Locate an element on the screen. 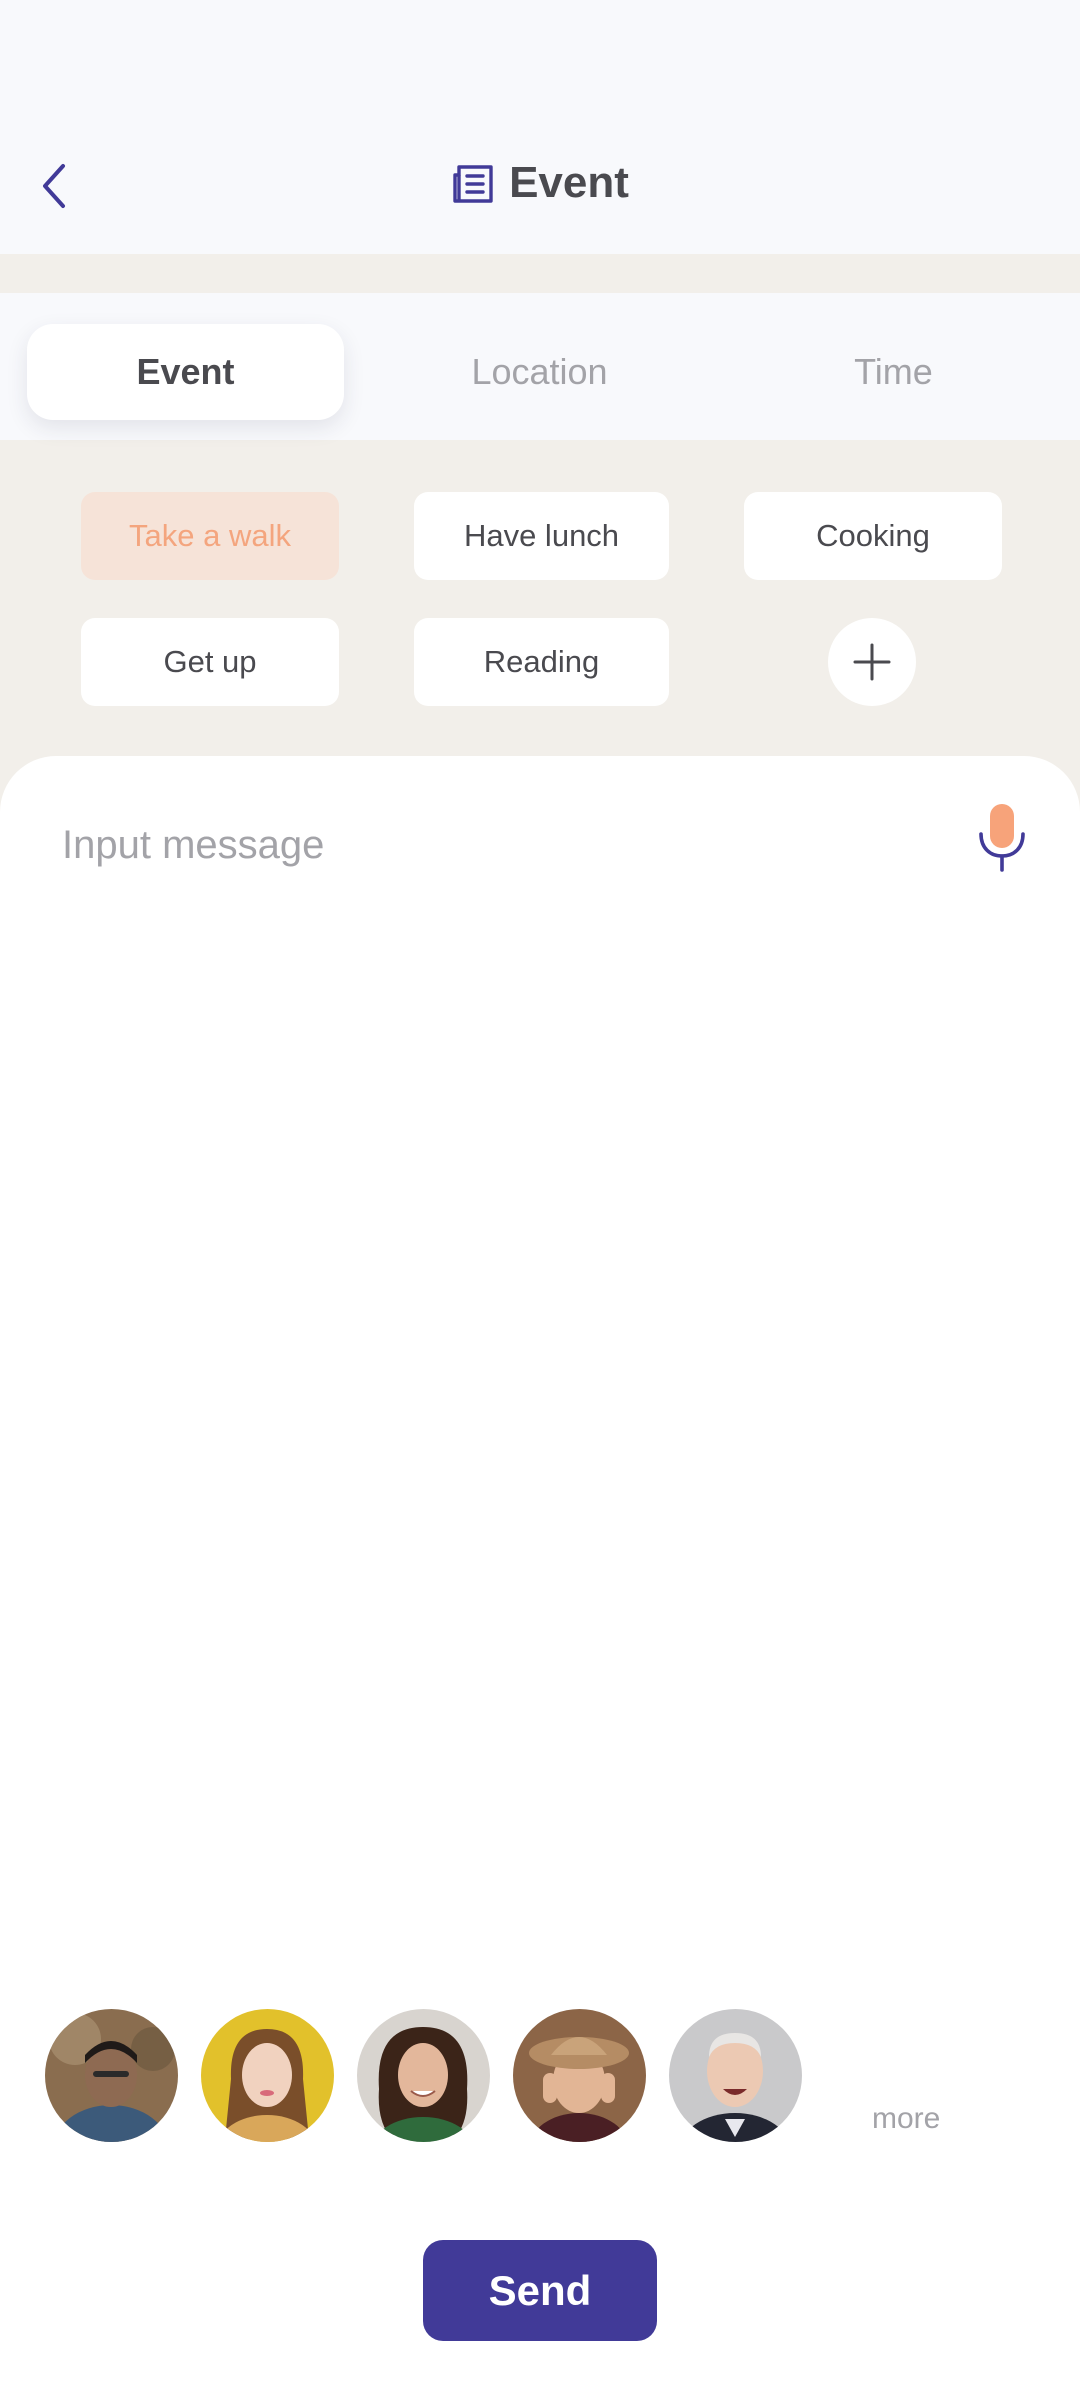  tab-event: Event is located at coordinates (185, 372).